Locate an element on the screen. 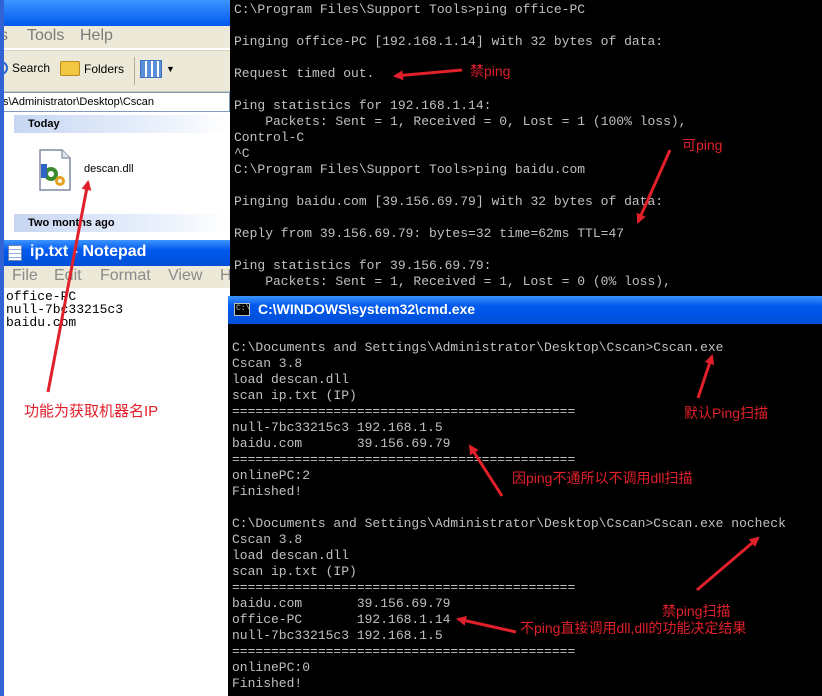 The width and height of the screenshot is (822, 696). annotation-no-dll-scan: 因ping不通所以不调用dll扫描 is located at coordinates (602, 478).